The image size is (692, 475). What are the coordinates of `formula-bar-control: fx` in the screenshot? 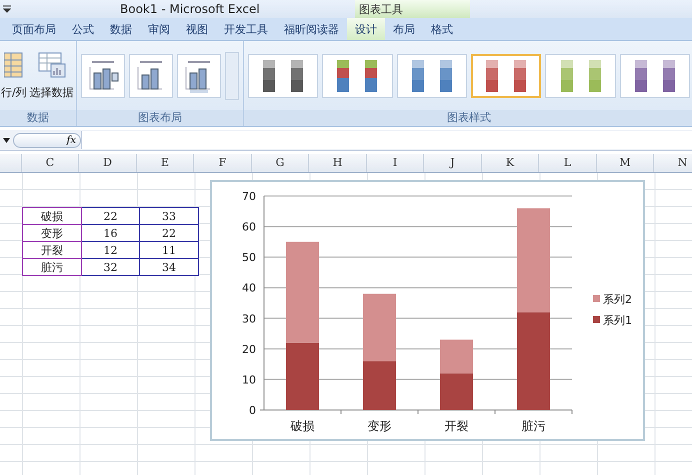 It's located at (47, 140).